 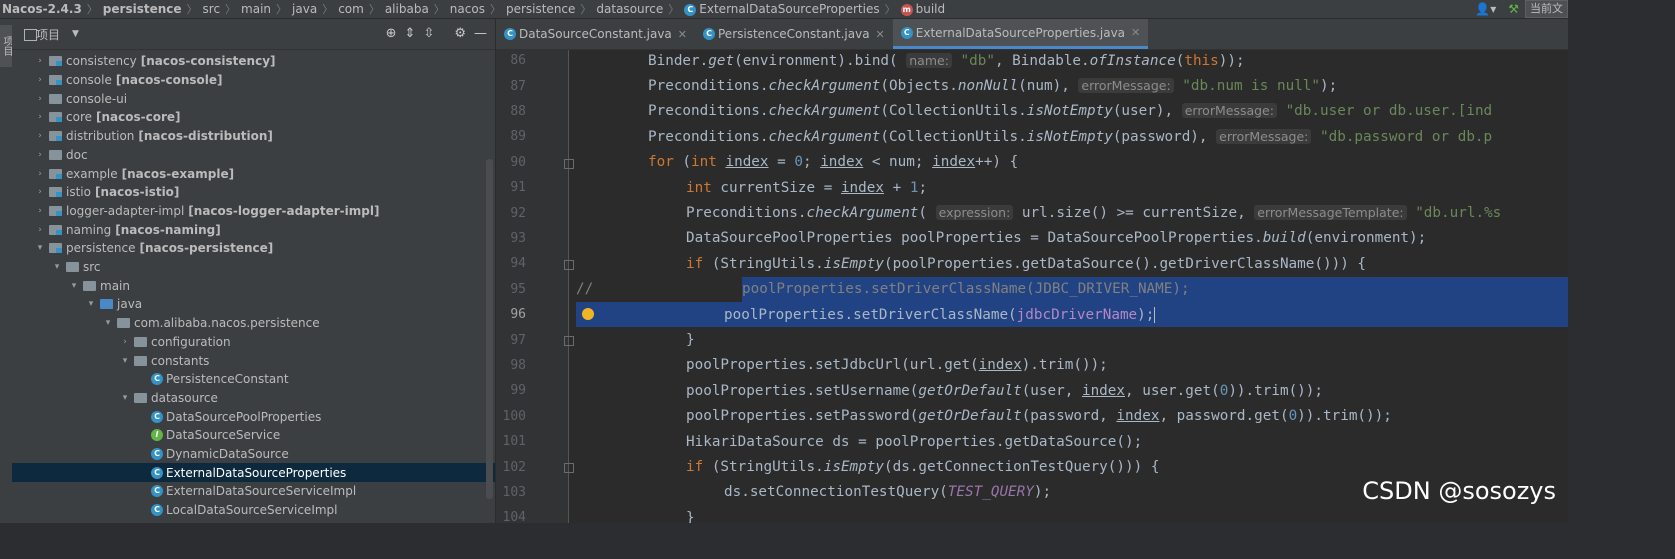 I want to click on tree-item: › console [nacos-console], so click(x=253, y=80).